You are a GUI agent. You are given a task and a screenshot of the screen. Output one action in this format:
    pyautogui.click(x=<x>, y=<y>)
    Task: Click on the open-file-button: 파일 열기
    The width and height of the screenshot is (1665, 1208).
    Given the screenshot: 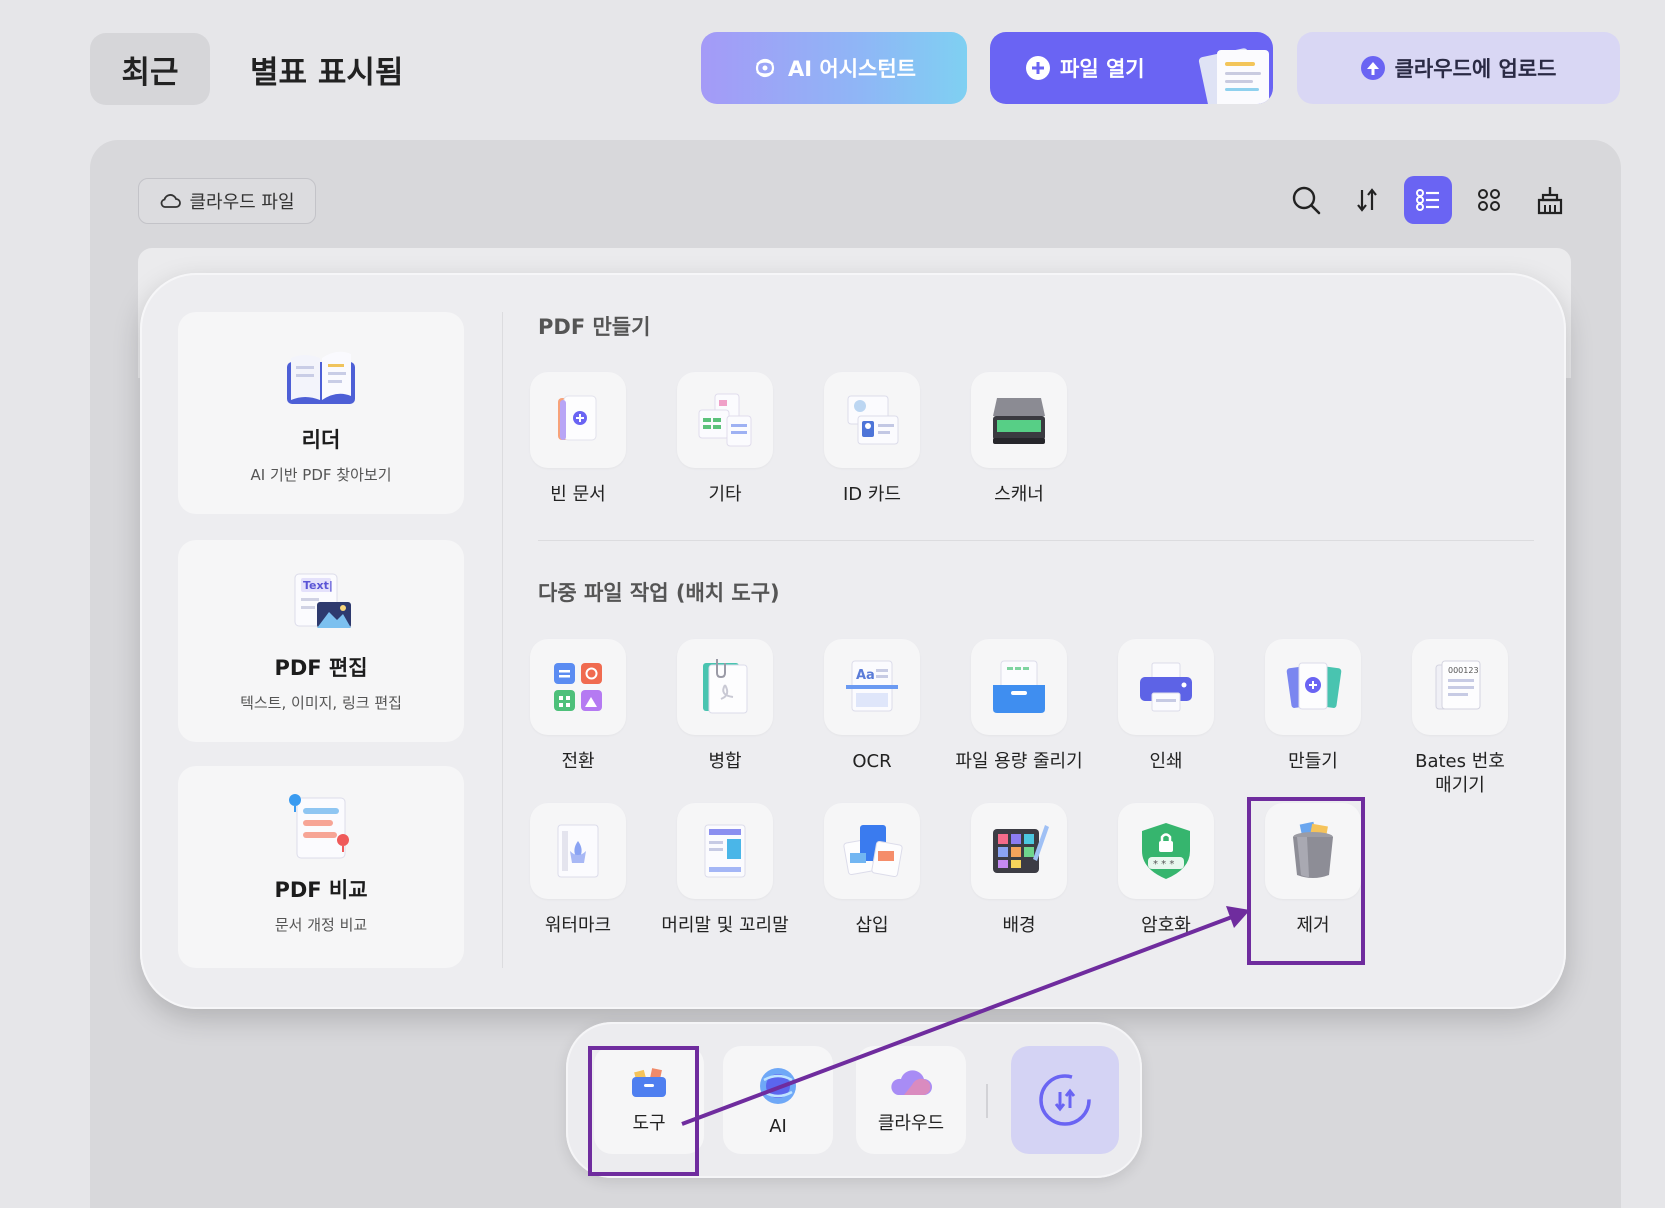 What is the action you would take?
    pyautogui.click(x=1131, y=68)
    